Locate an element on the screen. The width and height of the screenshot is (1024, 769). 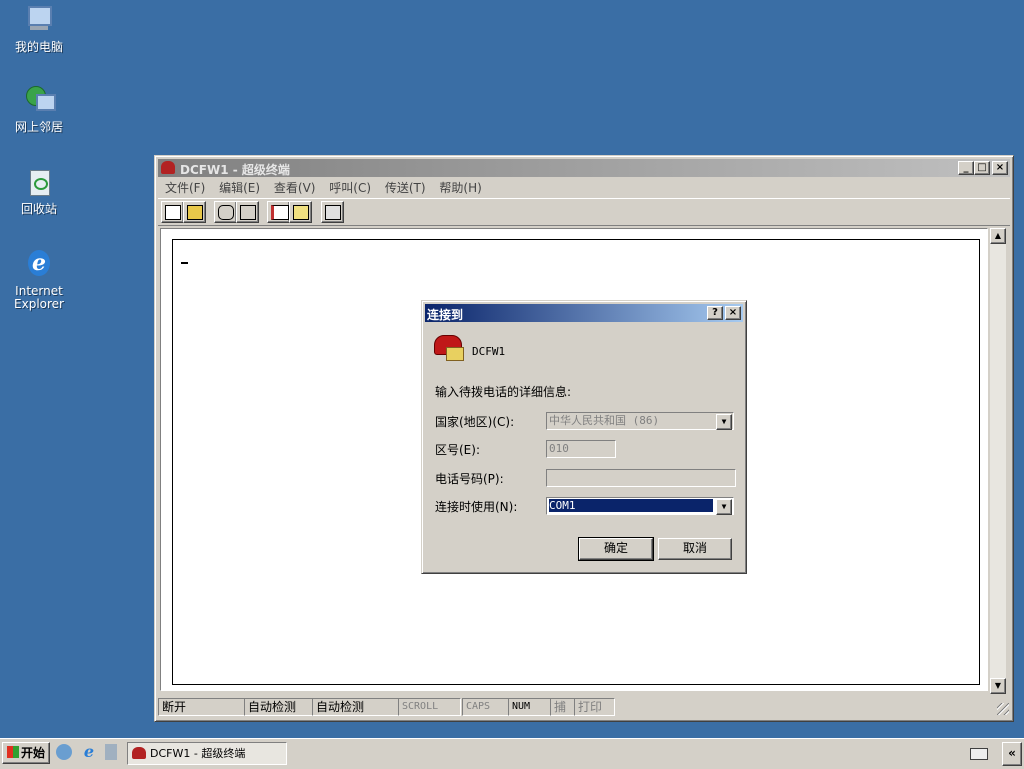
resize-grip is located at coordinates (1003, 709).